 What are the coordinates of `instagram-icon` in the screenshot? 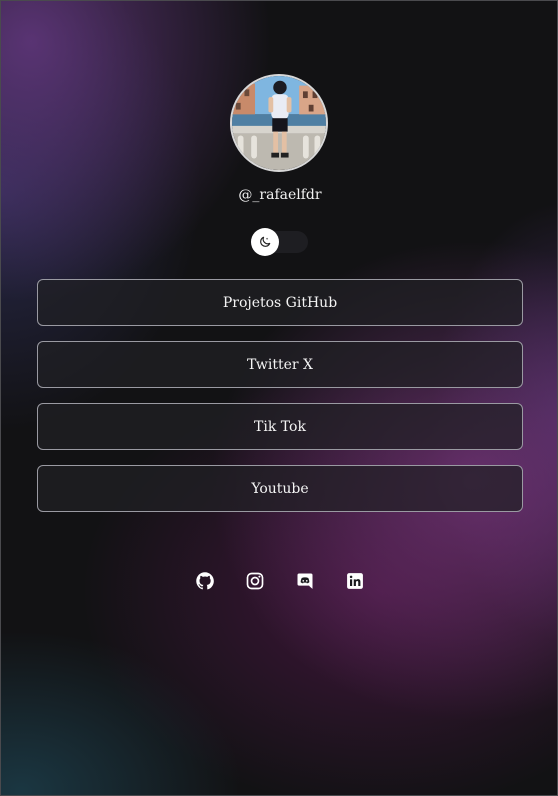 It's located at (255, 581).